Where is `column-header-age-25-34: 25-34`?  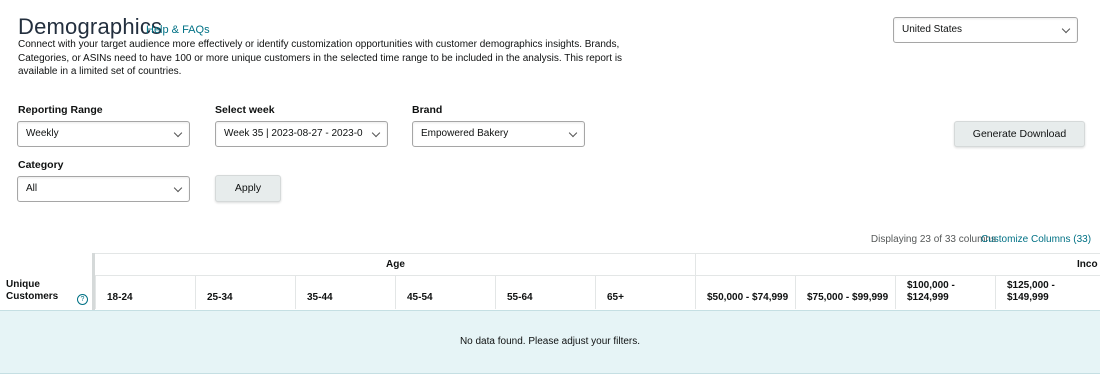 column-header-age-25-34: 25-34 is located at coordinates (245, 292).